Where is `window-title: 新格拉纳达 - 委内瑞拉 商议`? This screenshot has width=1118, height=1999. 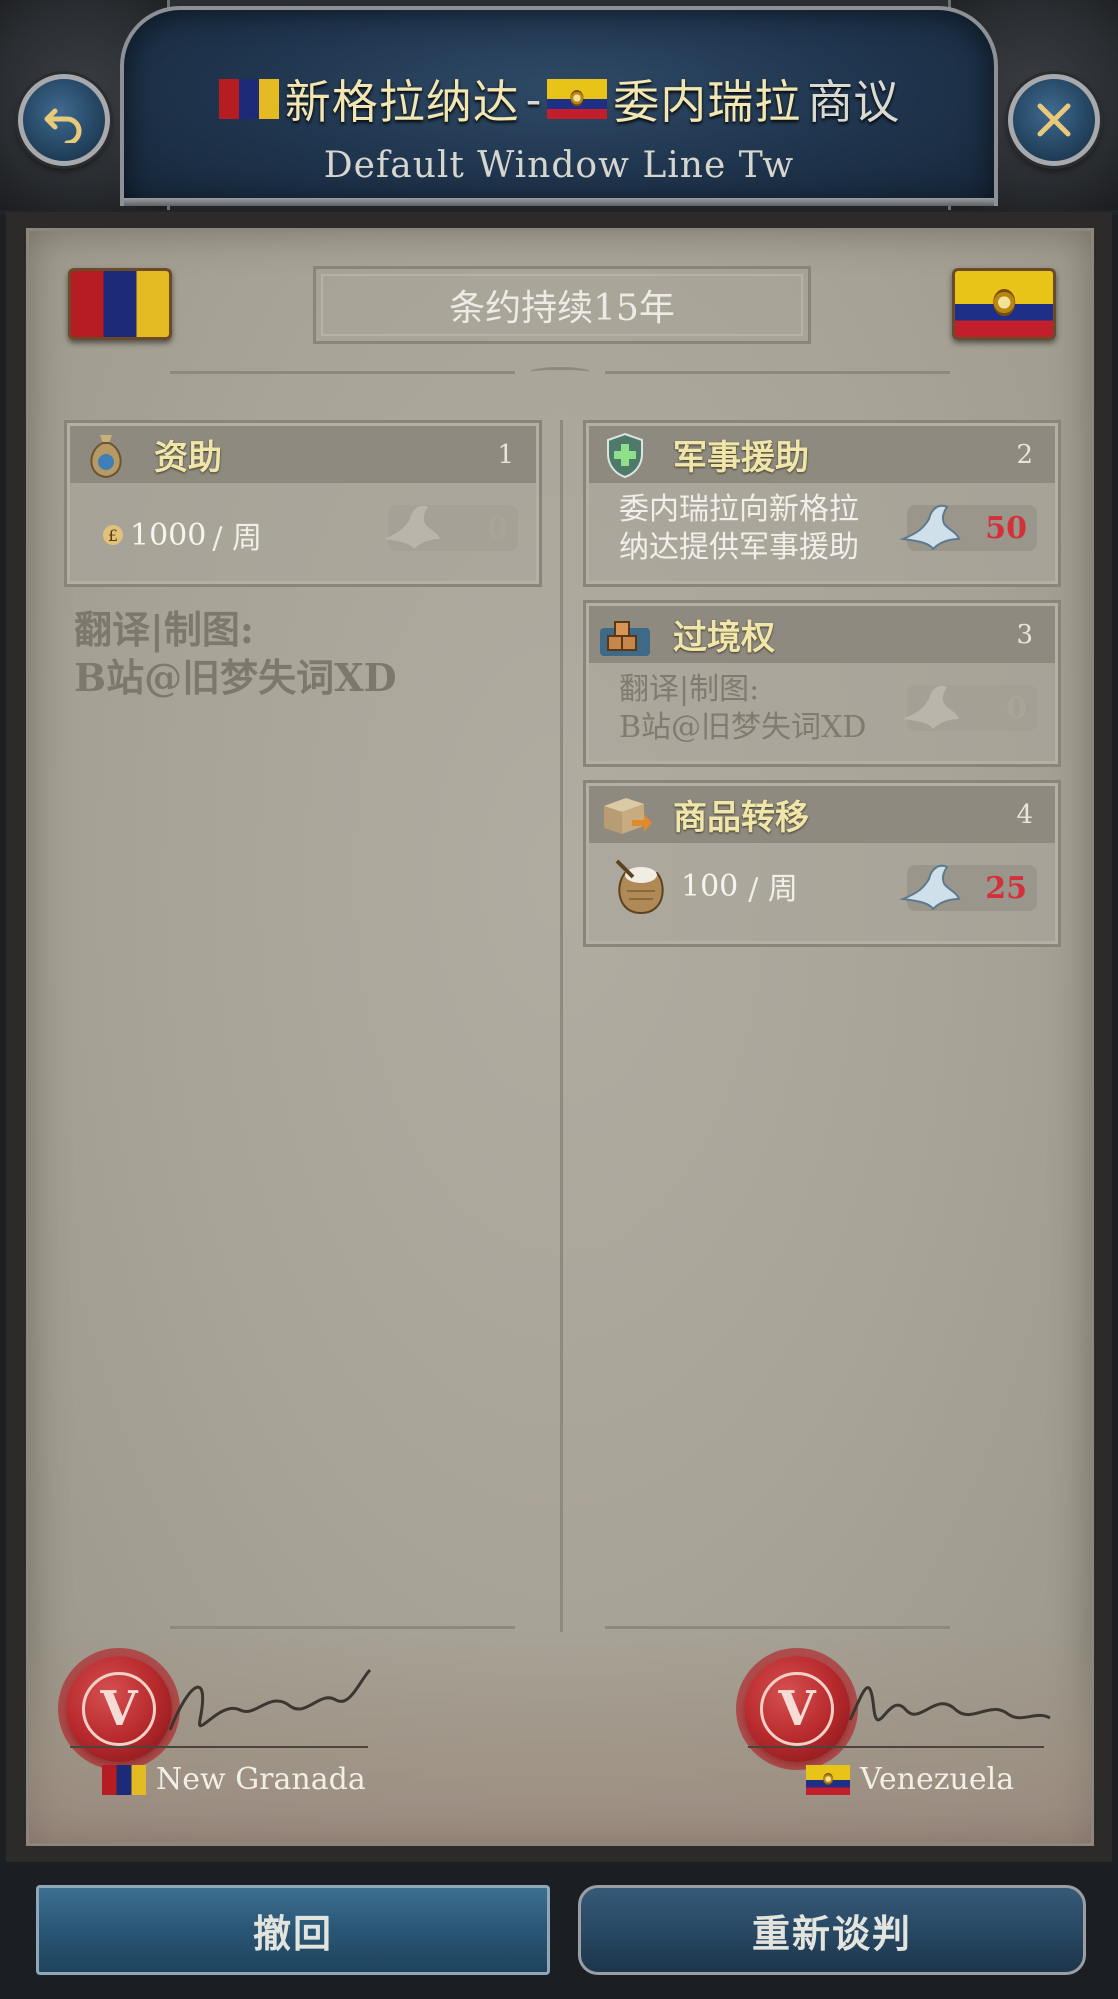 window-title: 新格拉纳达 - 委内瑞拉 商议 is located at coordinates (559, 99).